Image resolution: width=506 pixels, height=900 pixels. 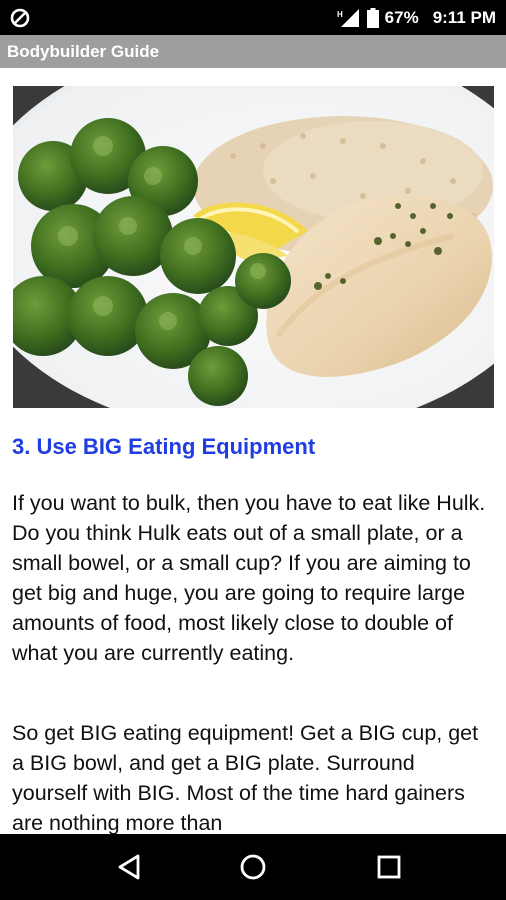 I want to click on battery-percentage: 67%, so click(x=401, y=17).